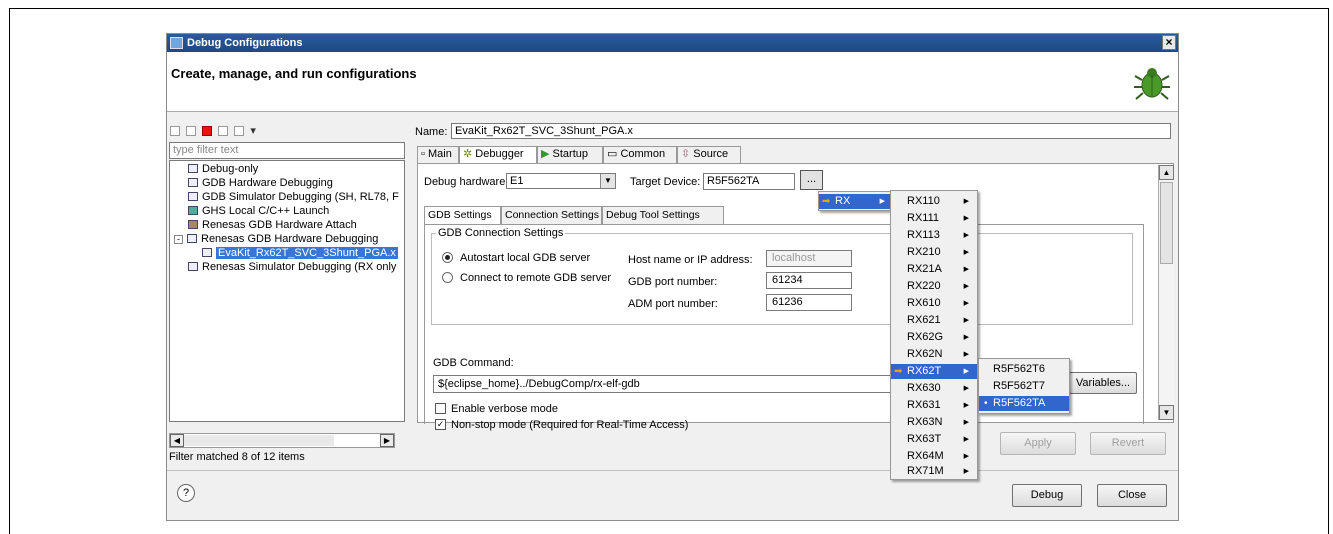 The width and height of the screenshot is (1333, 534). I want to click on tree-item-debug-only: Debug-only, so click(223, 169).